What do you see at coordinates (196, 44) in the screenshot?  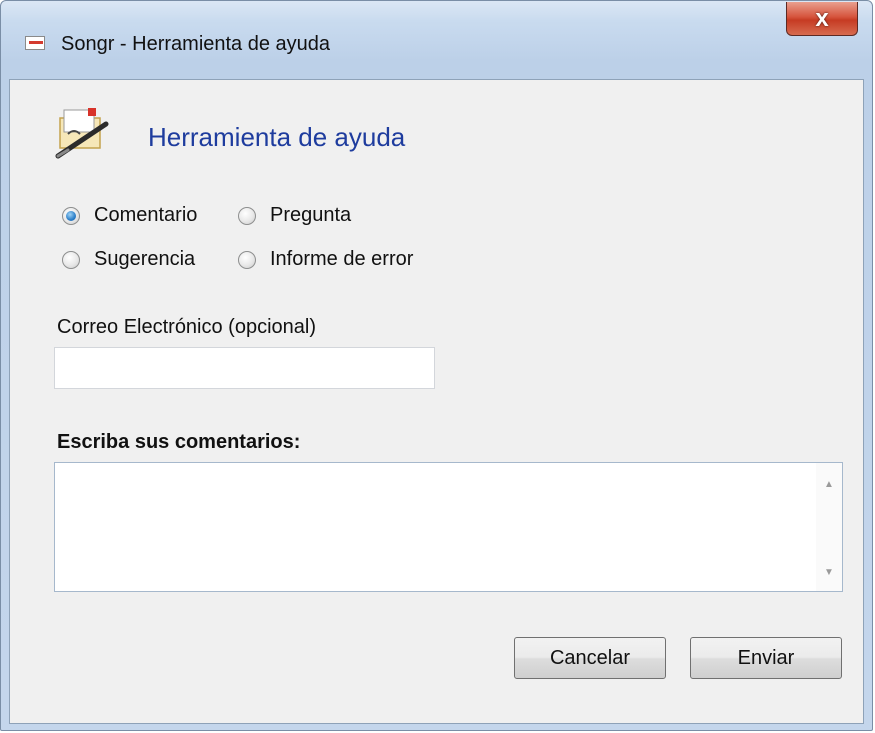 I see `window-title: Songr - Herramienta de ayuda` at bounding box center [196, 44].